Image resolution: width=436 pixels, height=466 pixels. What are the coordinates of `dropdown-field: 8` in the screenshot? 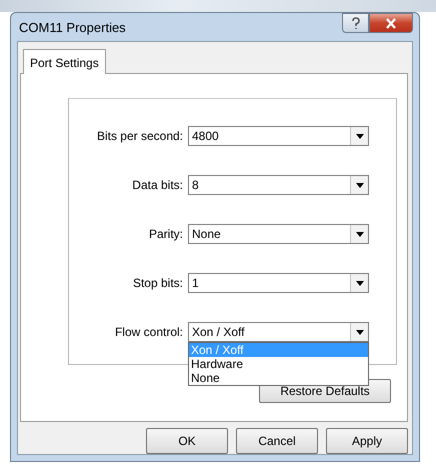 It's located at (278, 185).